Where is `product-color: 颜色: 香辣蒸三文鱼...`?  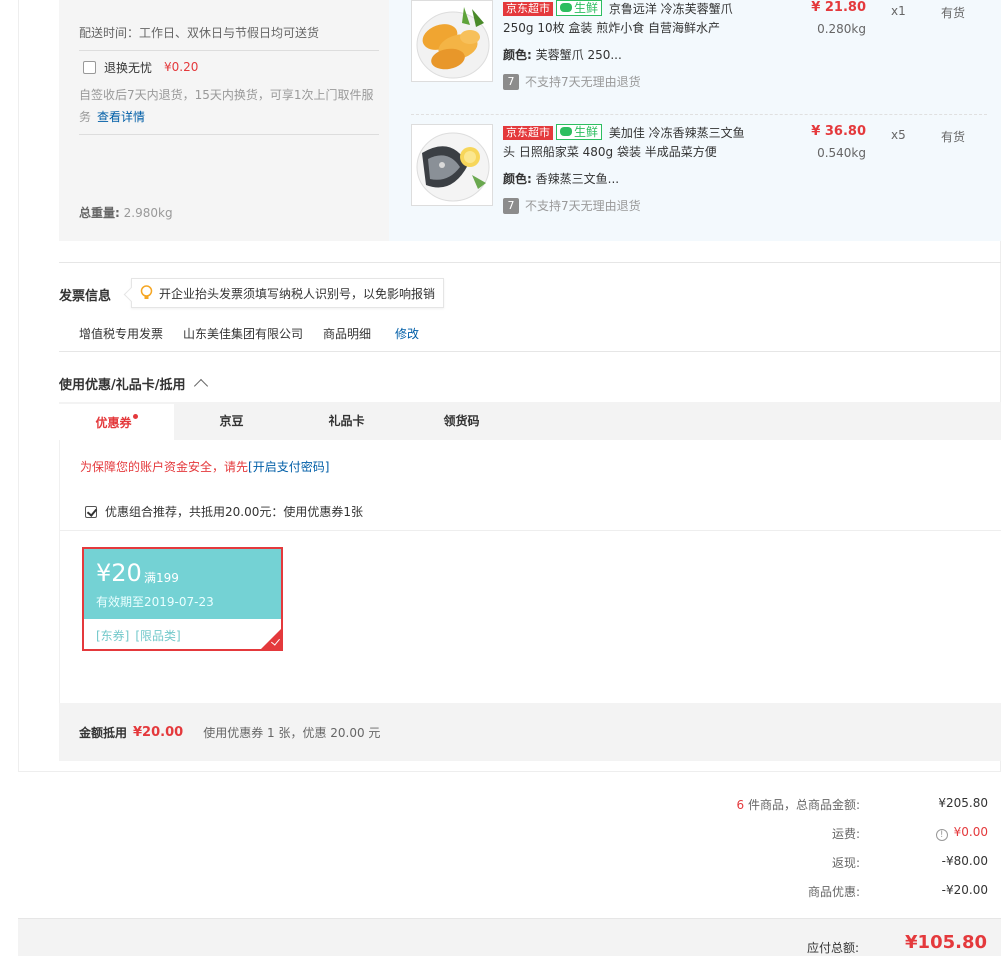 product-color: 颜色: 香辣蒸三文鱼... is located at coordinates (626, 178).